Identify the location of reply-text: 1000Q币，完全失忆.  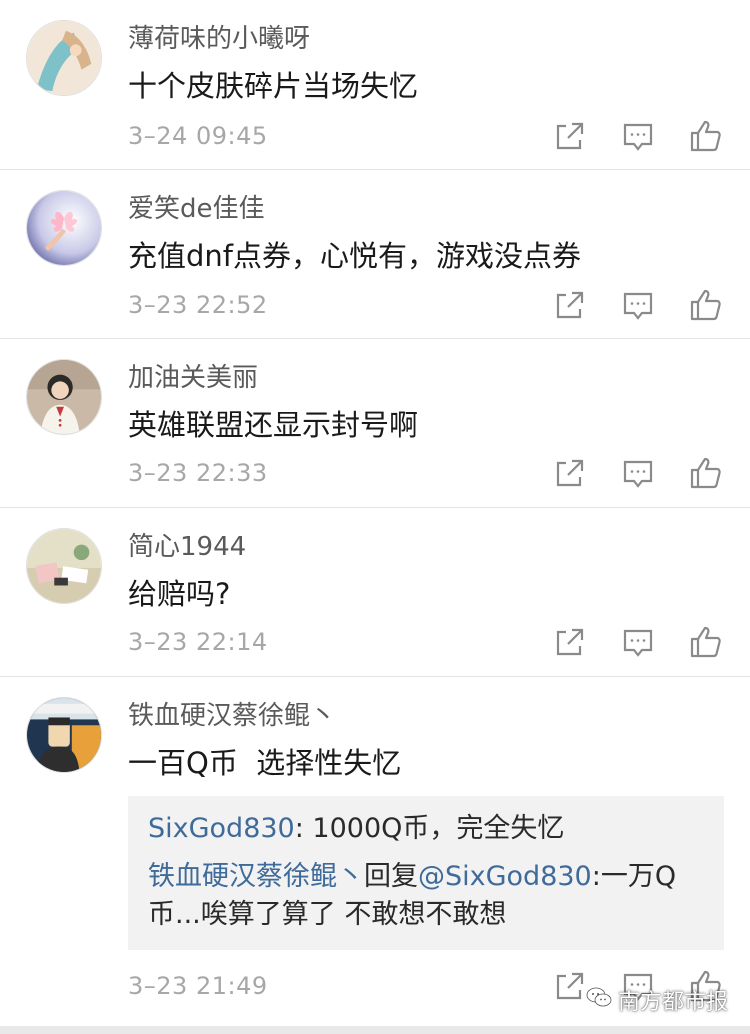
(438, 828).